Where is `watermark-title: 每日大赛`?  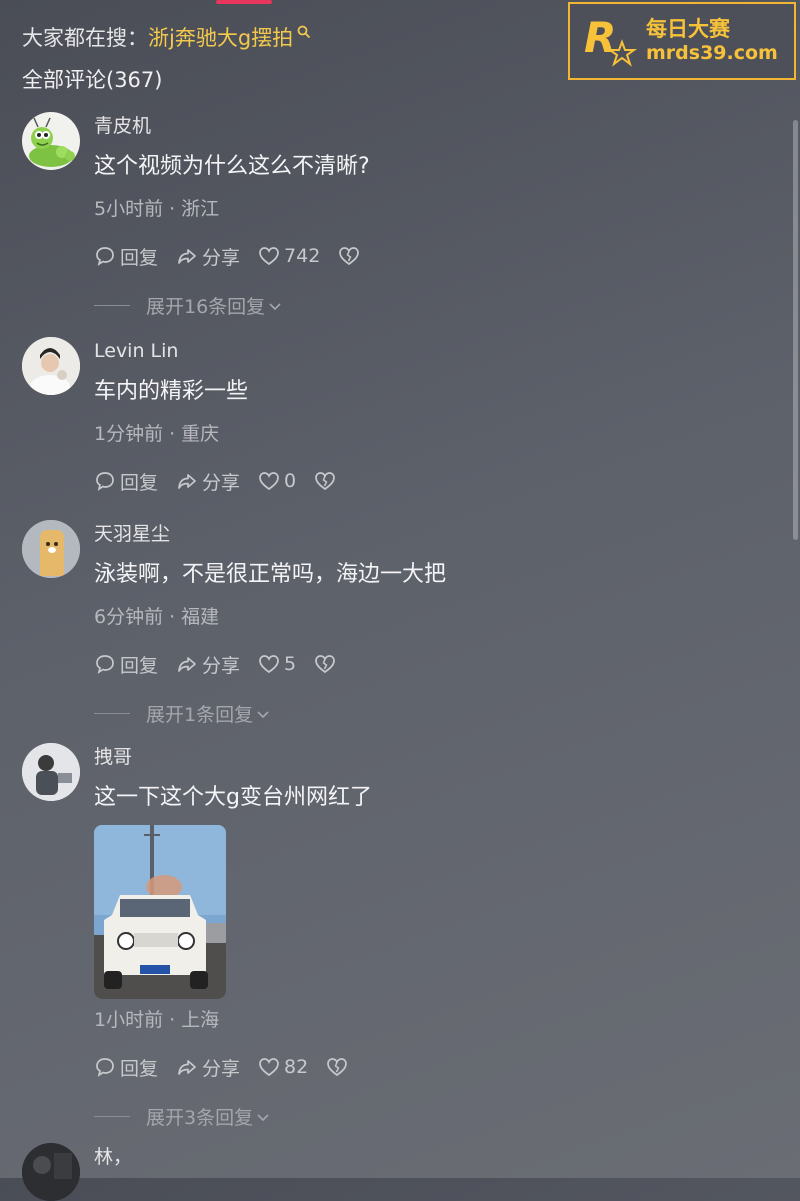 watermark-title: 每日大赛 is located at coordinates (688, 29).